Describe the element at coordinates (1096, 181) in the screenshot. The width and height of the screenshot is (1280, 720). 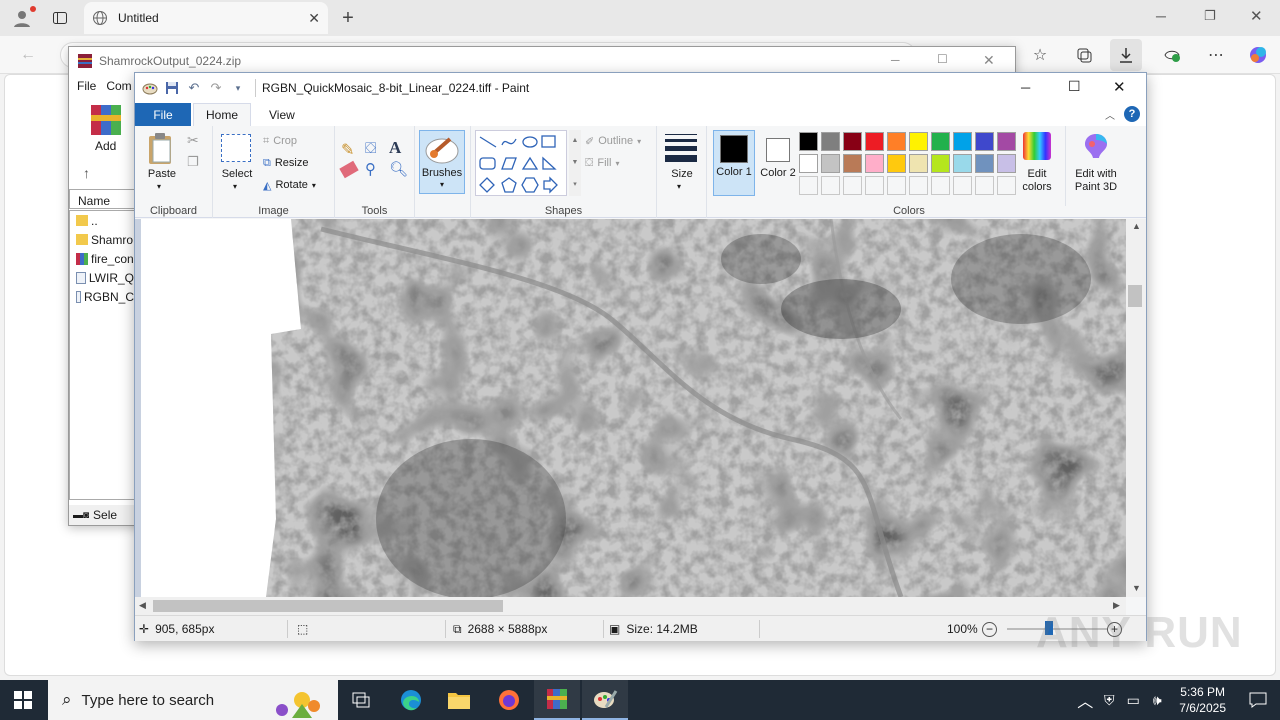
I see `paint3d-button: Edit with Paint 3D` at that location.